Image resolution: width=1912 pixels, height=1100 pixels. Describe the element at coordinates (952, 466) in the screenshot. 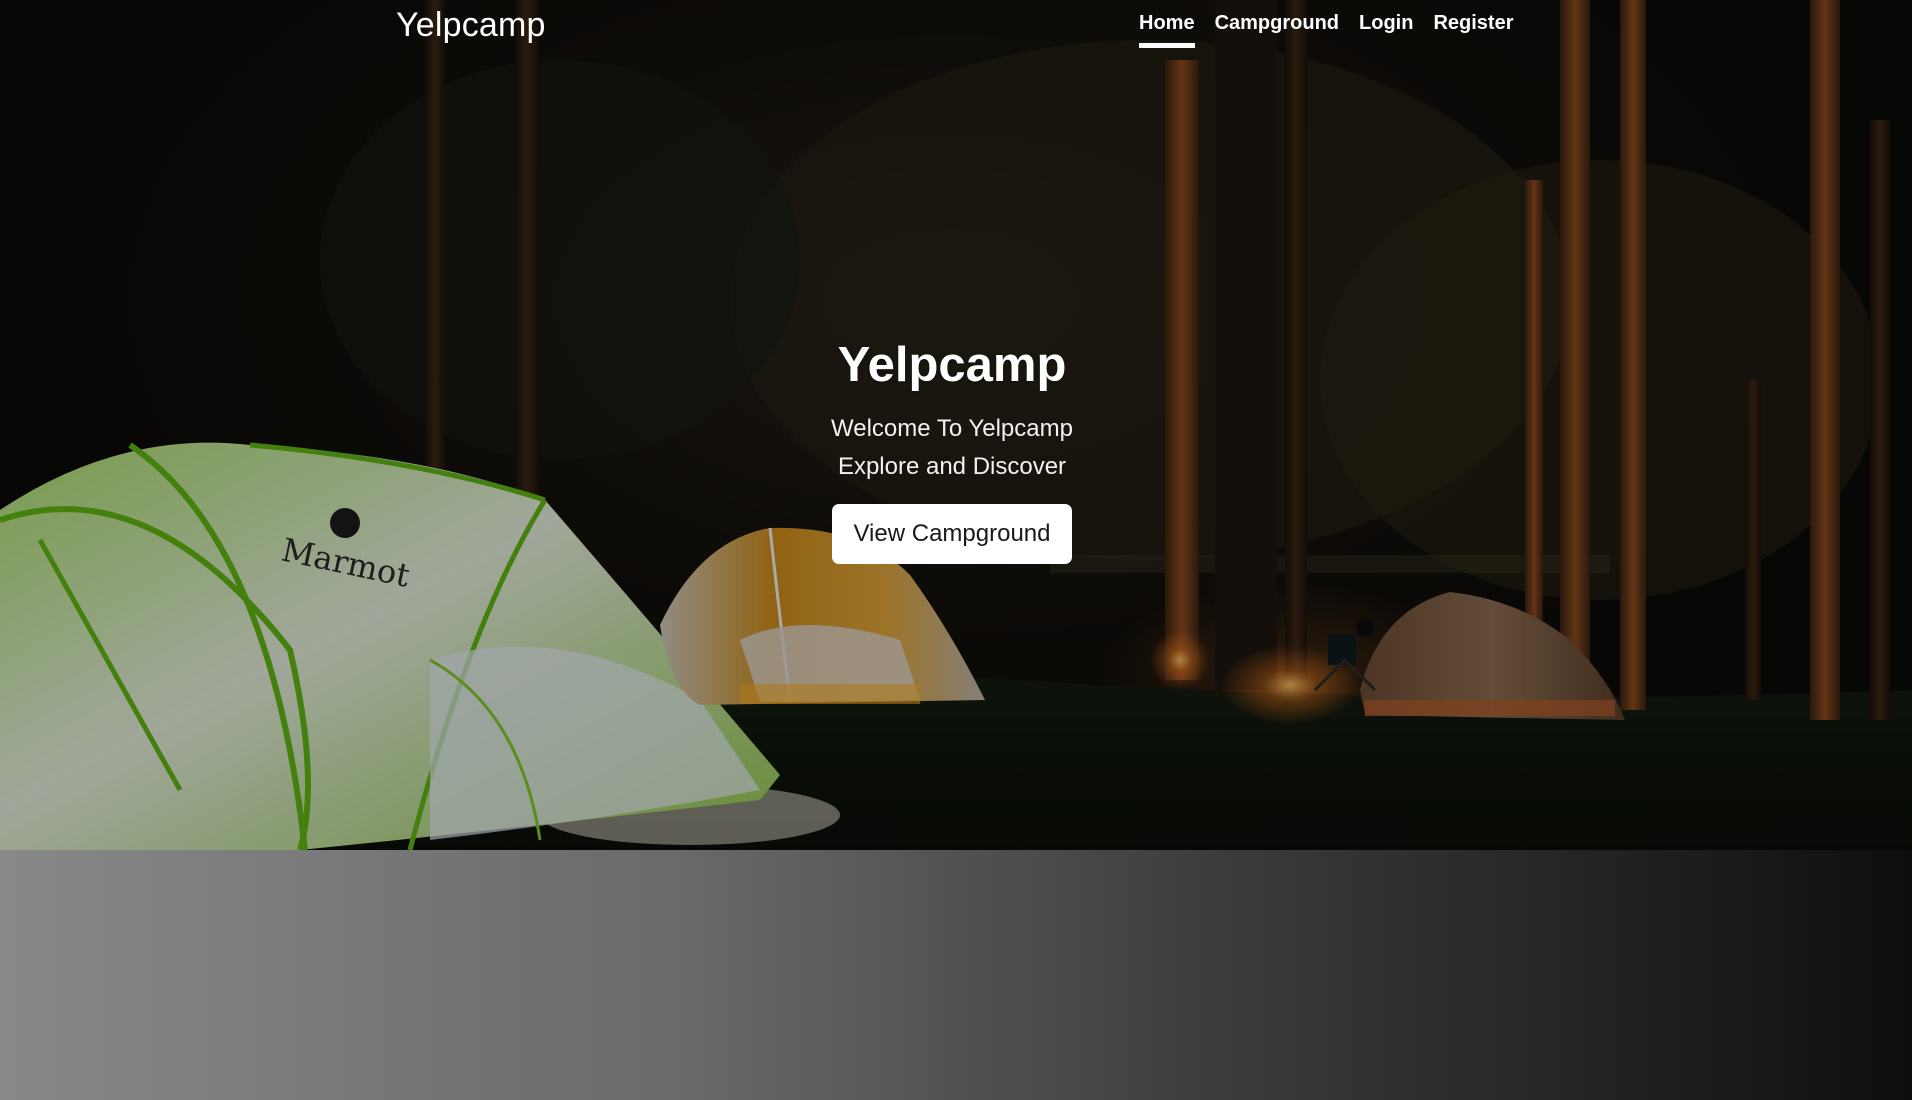

I see `hero-tagline: Explore and Discover` at that location.